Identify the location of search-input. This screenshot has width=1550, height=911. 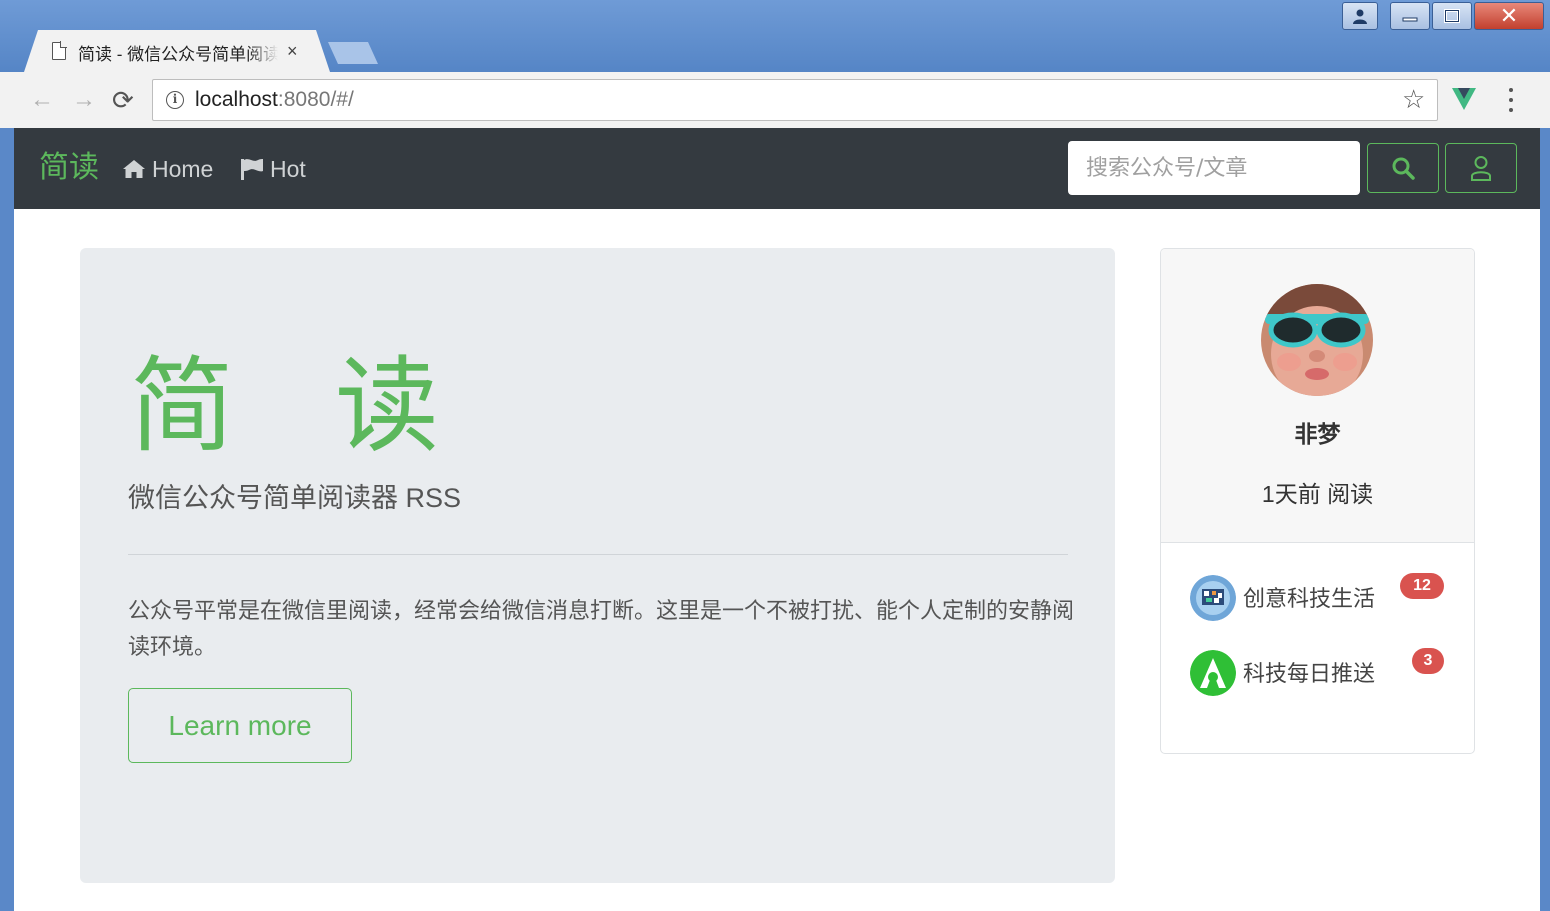
(1214, 168).